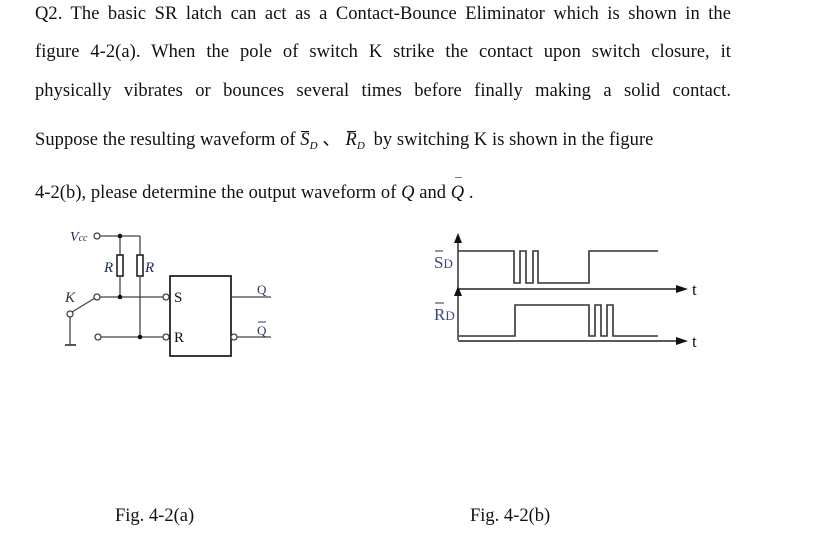  I want to click on rd-time-label: t, so click(694, 341).